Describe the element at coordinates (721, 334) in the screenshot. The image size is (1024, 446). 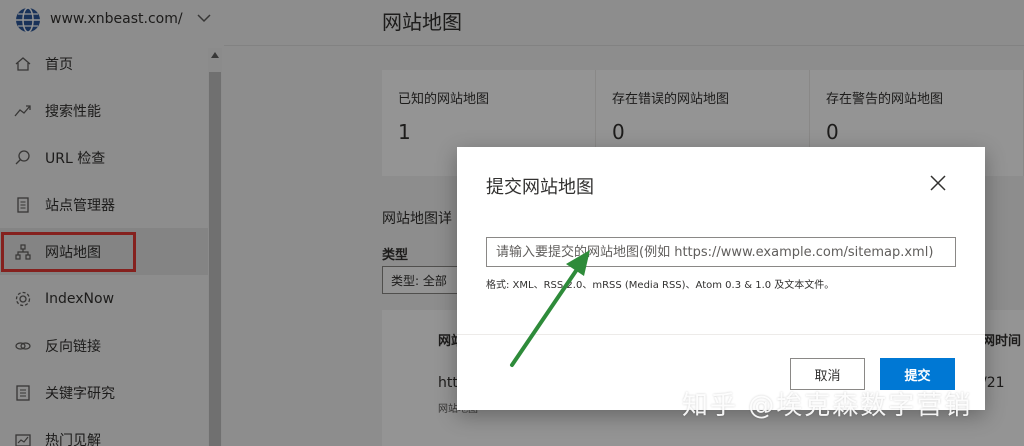
I see `dialog-divider` at that location.